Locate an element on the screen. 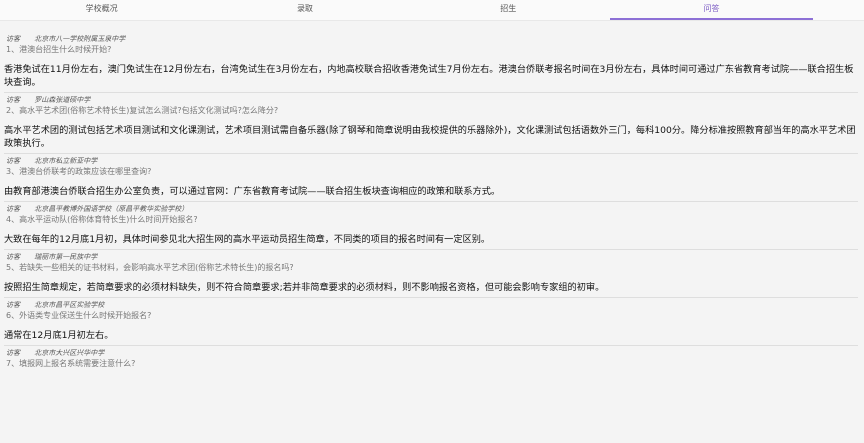 This screenshot has height=443, width=864. tab-bar: 学校概况 录取 招生 问答 is located at coordinates (432, 10).